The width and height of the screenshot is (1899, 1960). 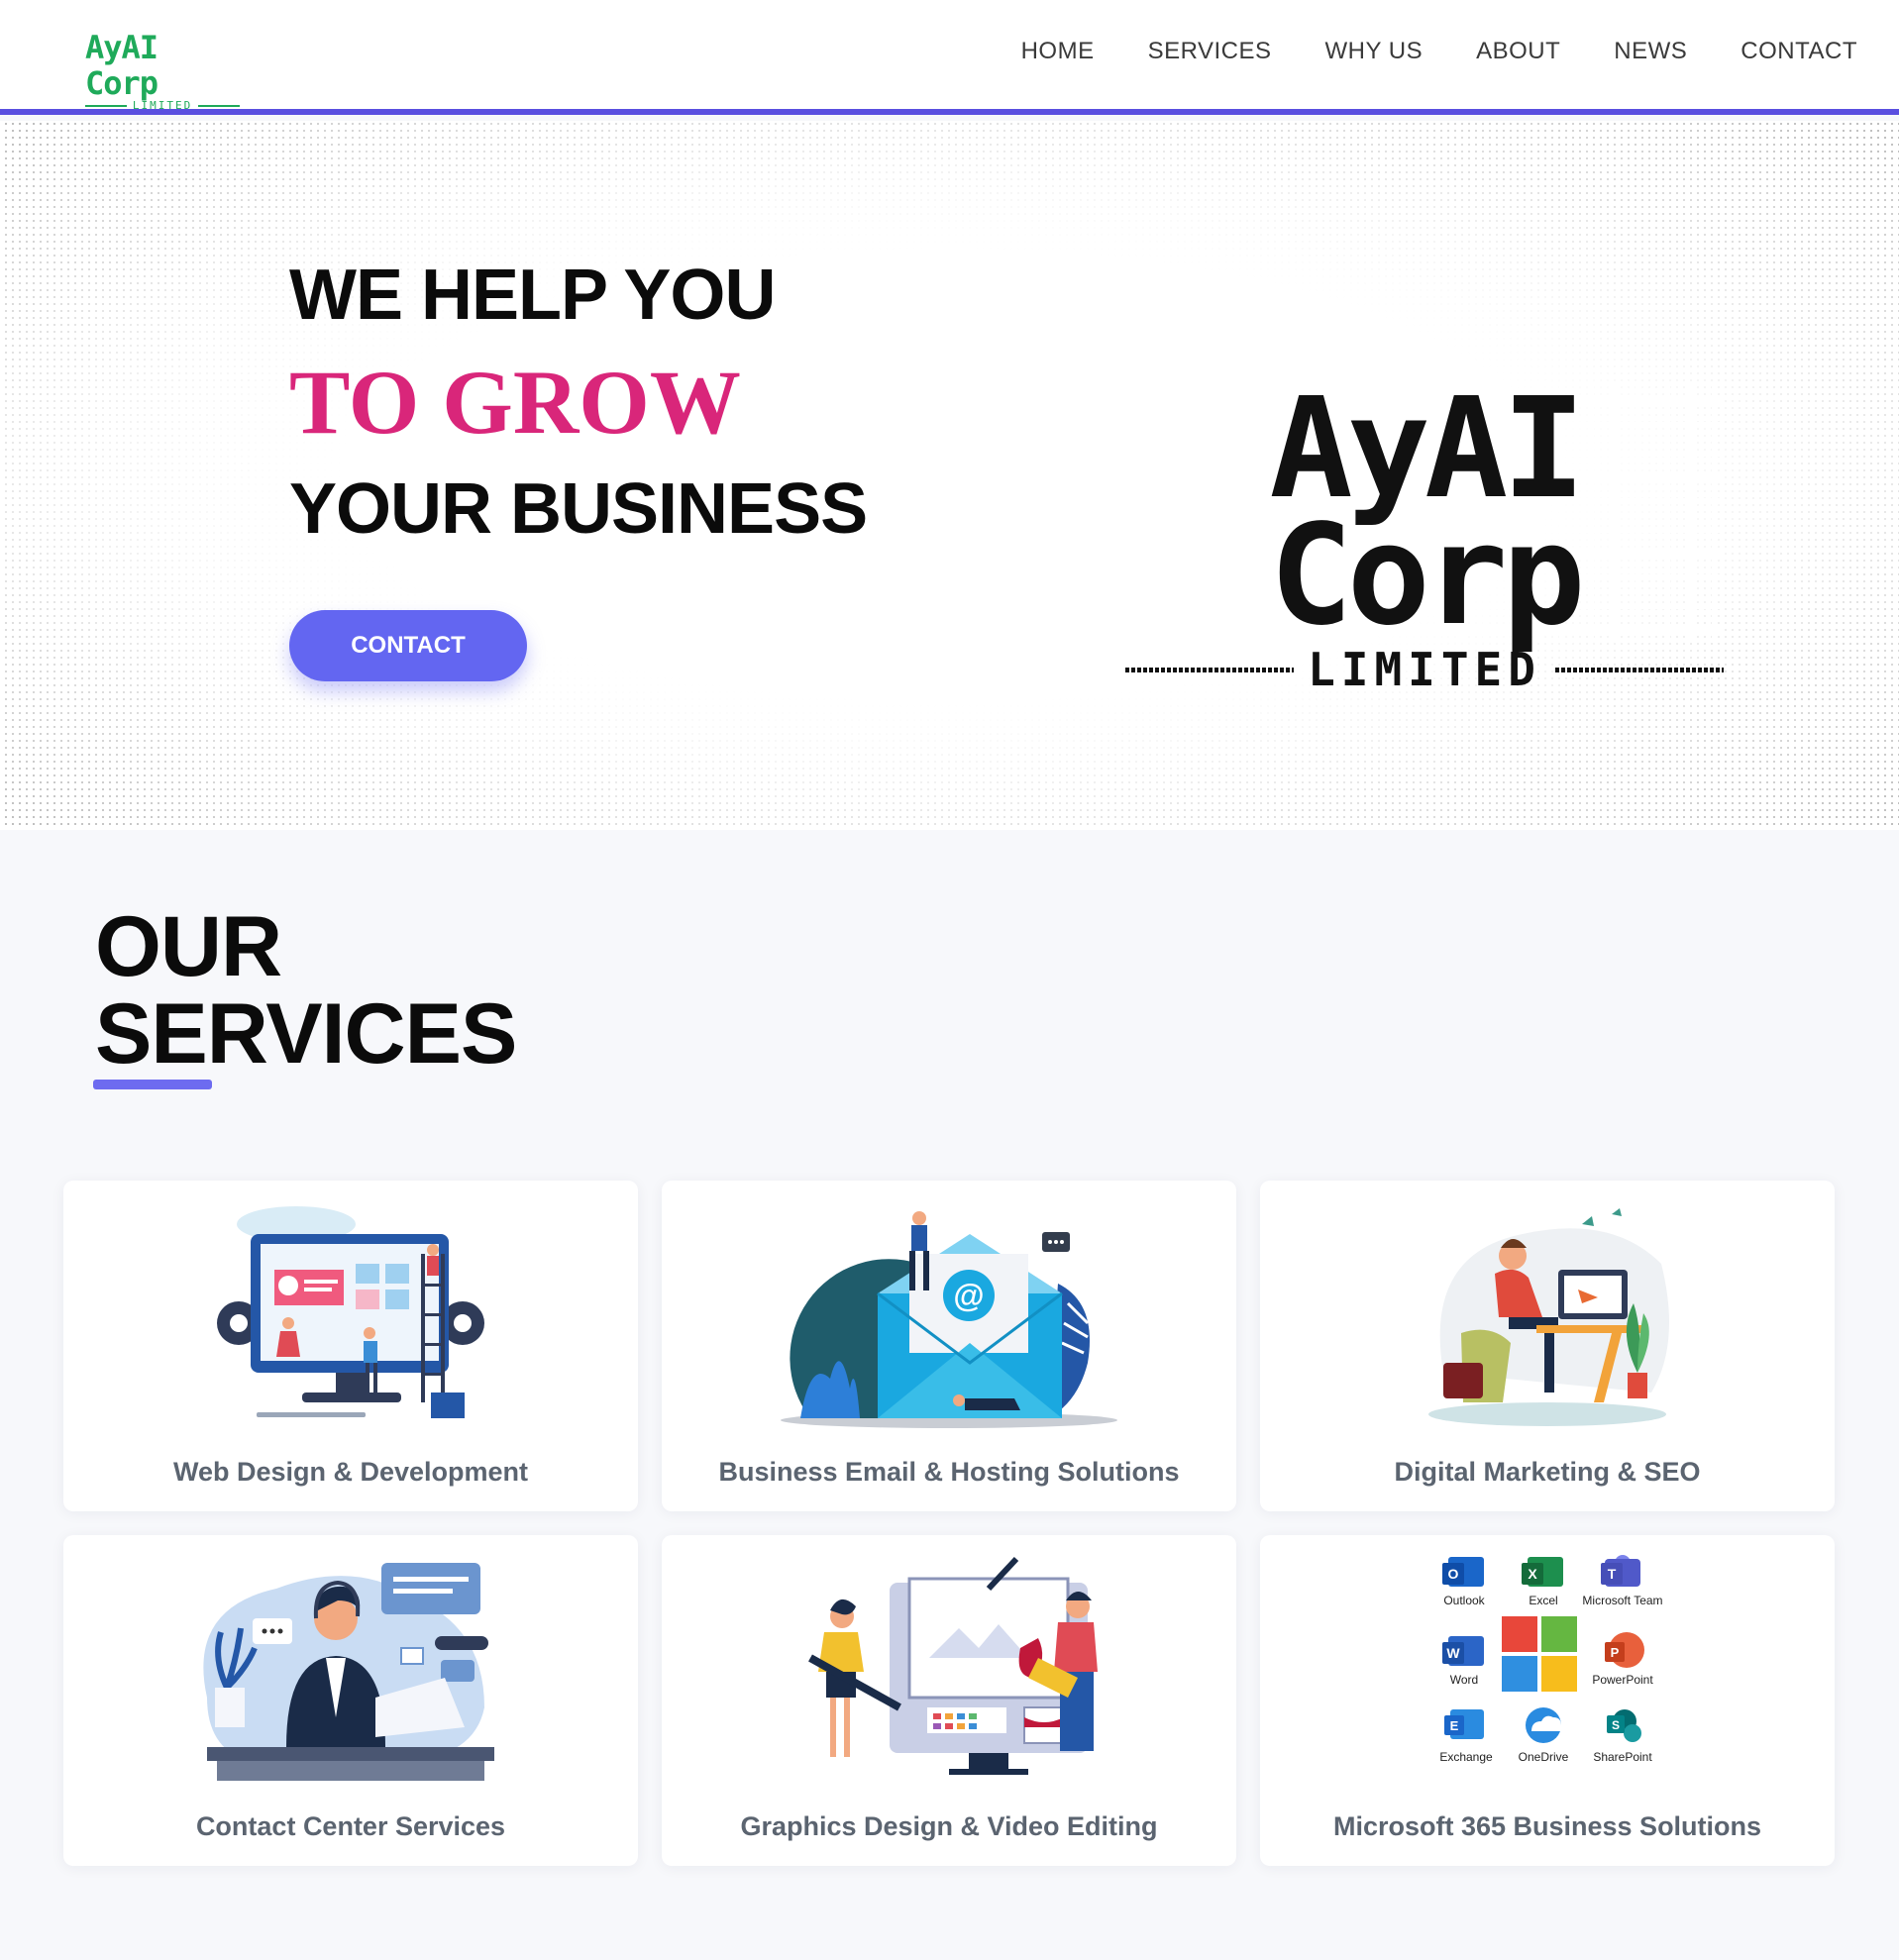 What do you see at coordinates (949, 1472) in the screenshot?
I see `service-card-label: Business Email & Hosting Solutions` at bounding box center [949, 1472].